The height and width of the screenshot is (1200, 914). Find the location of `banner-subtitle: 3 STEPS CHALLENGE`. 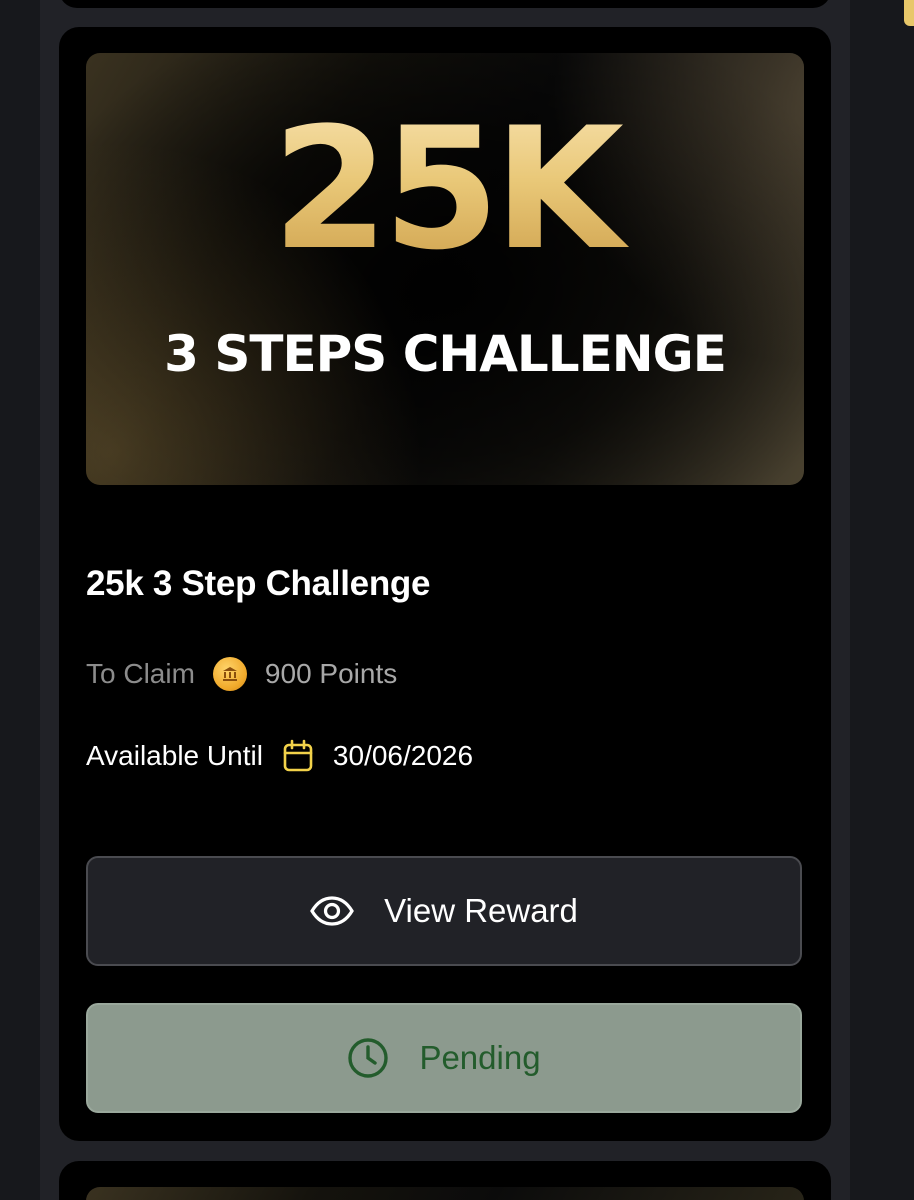

banner-subtitle: 3 STEPS CHALLENGE is located at coordinates (445, 354).